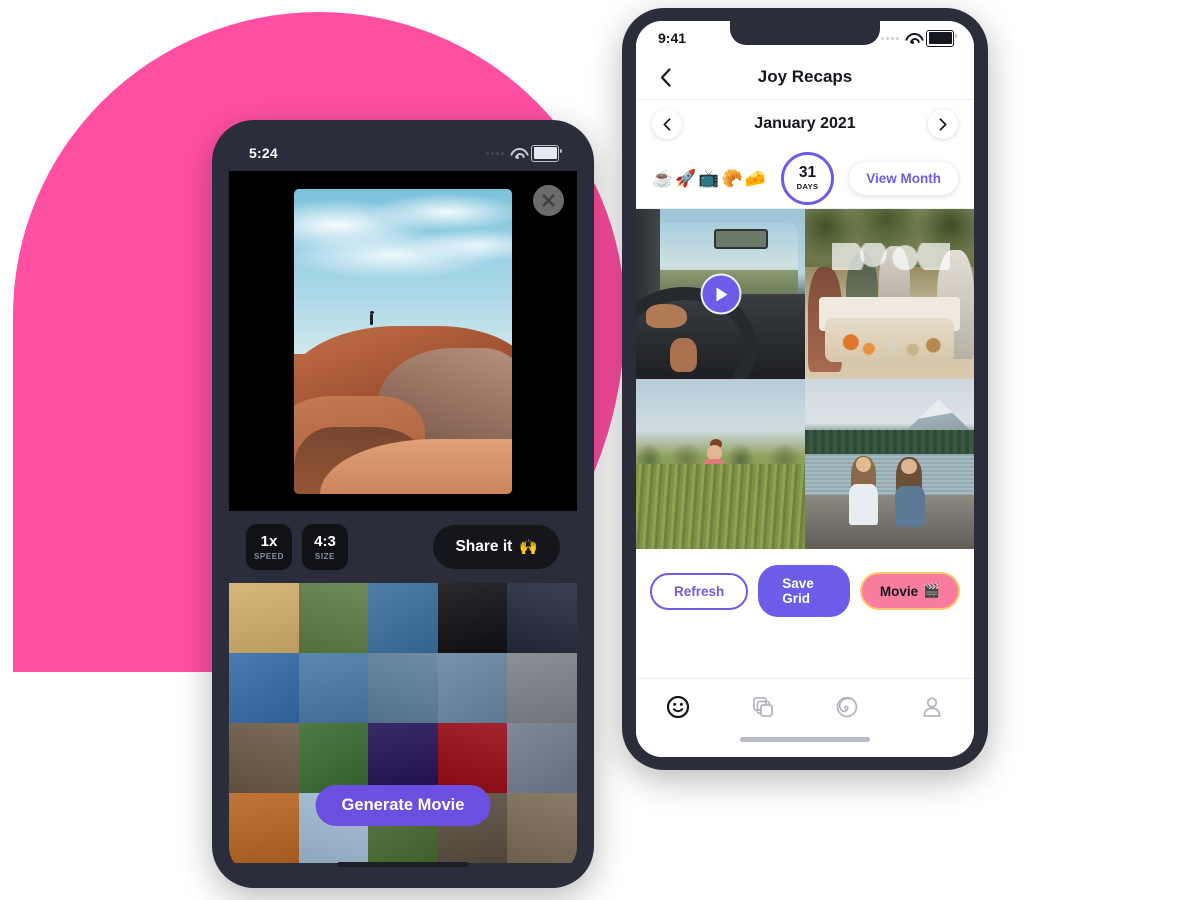 The height and width of the screenshot is (900, 1200). I want to click on size-value: 4:3, so click(325, 541).